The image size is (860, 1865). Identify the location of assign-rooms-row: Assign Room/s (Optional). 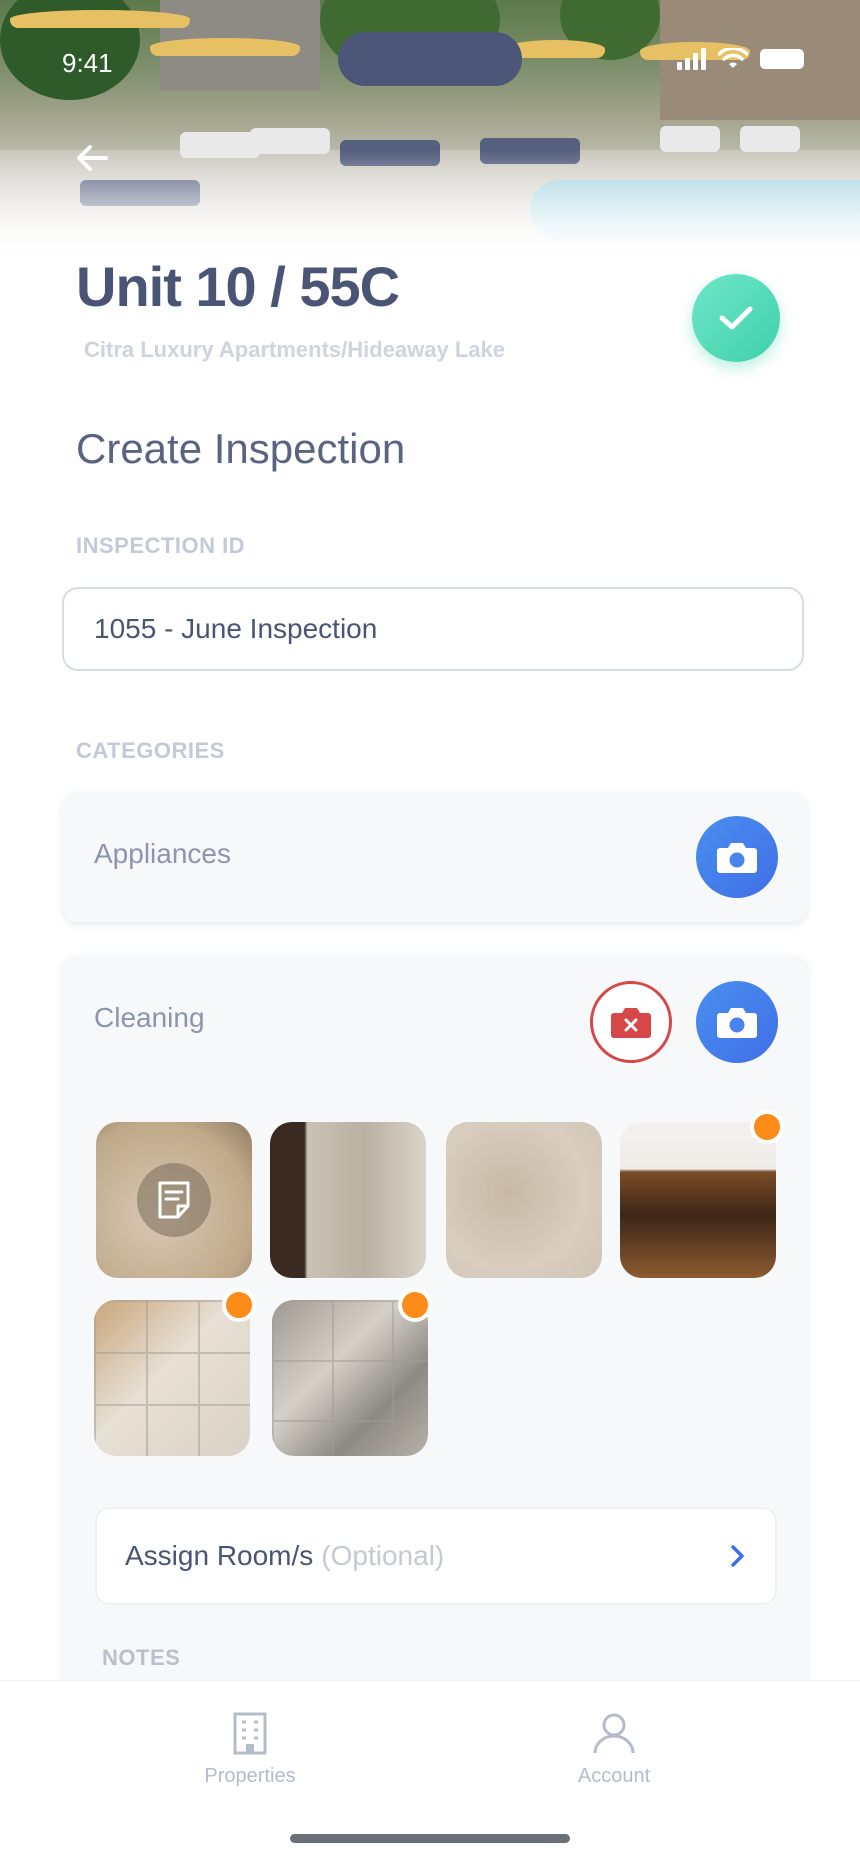
(436, 1556).